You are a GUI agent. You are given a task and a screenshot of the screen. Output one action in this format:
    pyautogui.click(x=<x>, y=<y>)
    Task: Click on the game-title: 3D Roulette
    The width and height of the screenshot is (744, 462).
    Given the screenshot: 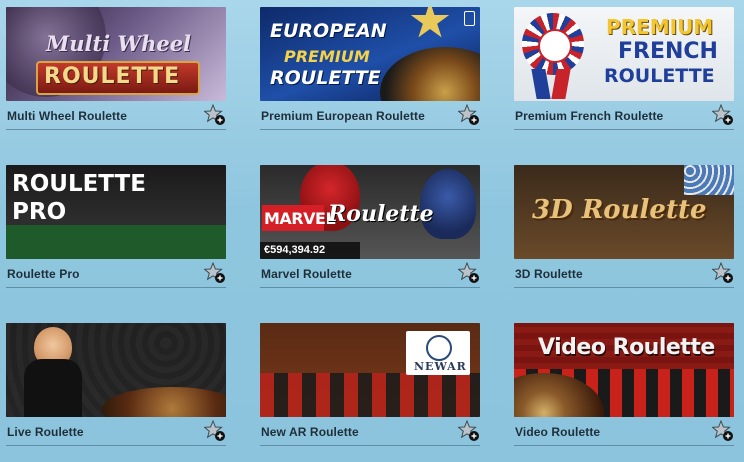 What is the action you would take?
    pyautogui.click(x=549, y=274)
    